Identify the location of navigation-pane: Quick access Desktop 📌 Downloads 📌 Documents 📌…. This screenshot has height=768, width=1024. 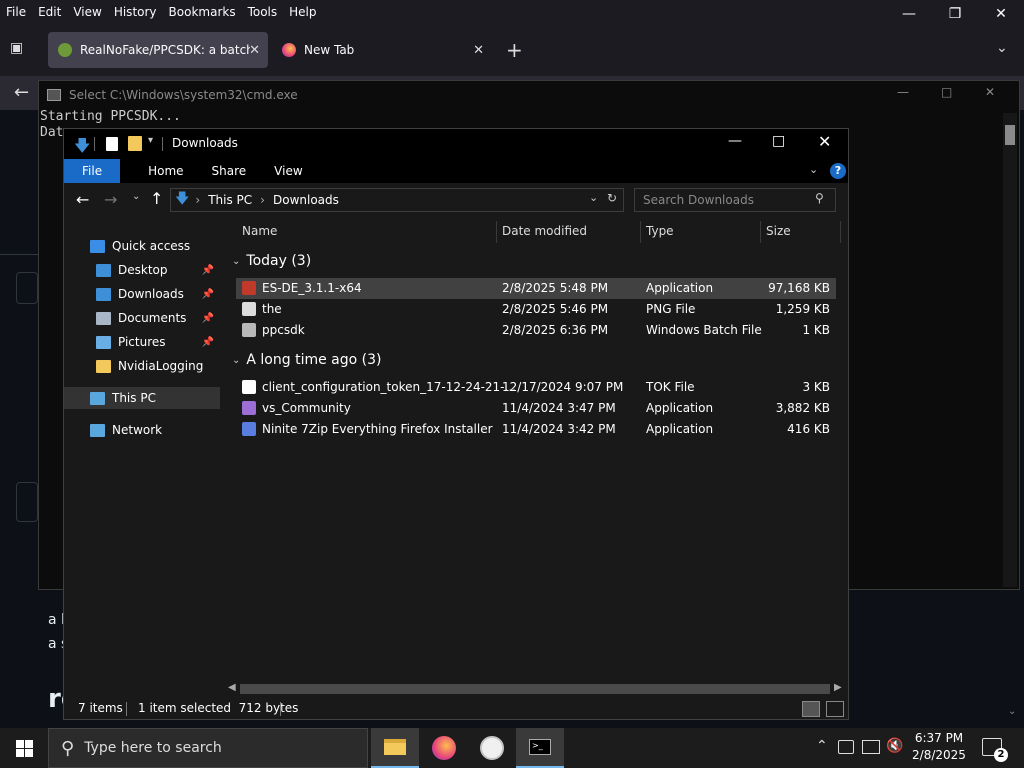
(142, 451).